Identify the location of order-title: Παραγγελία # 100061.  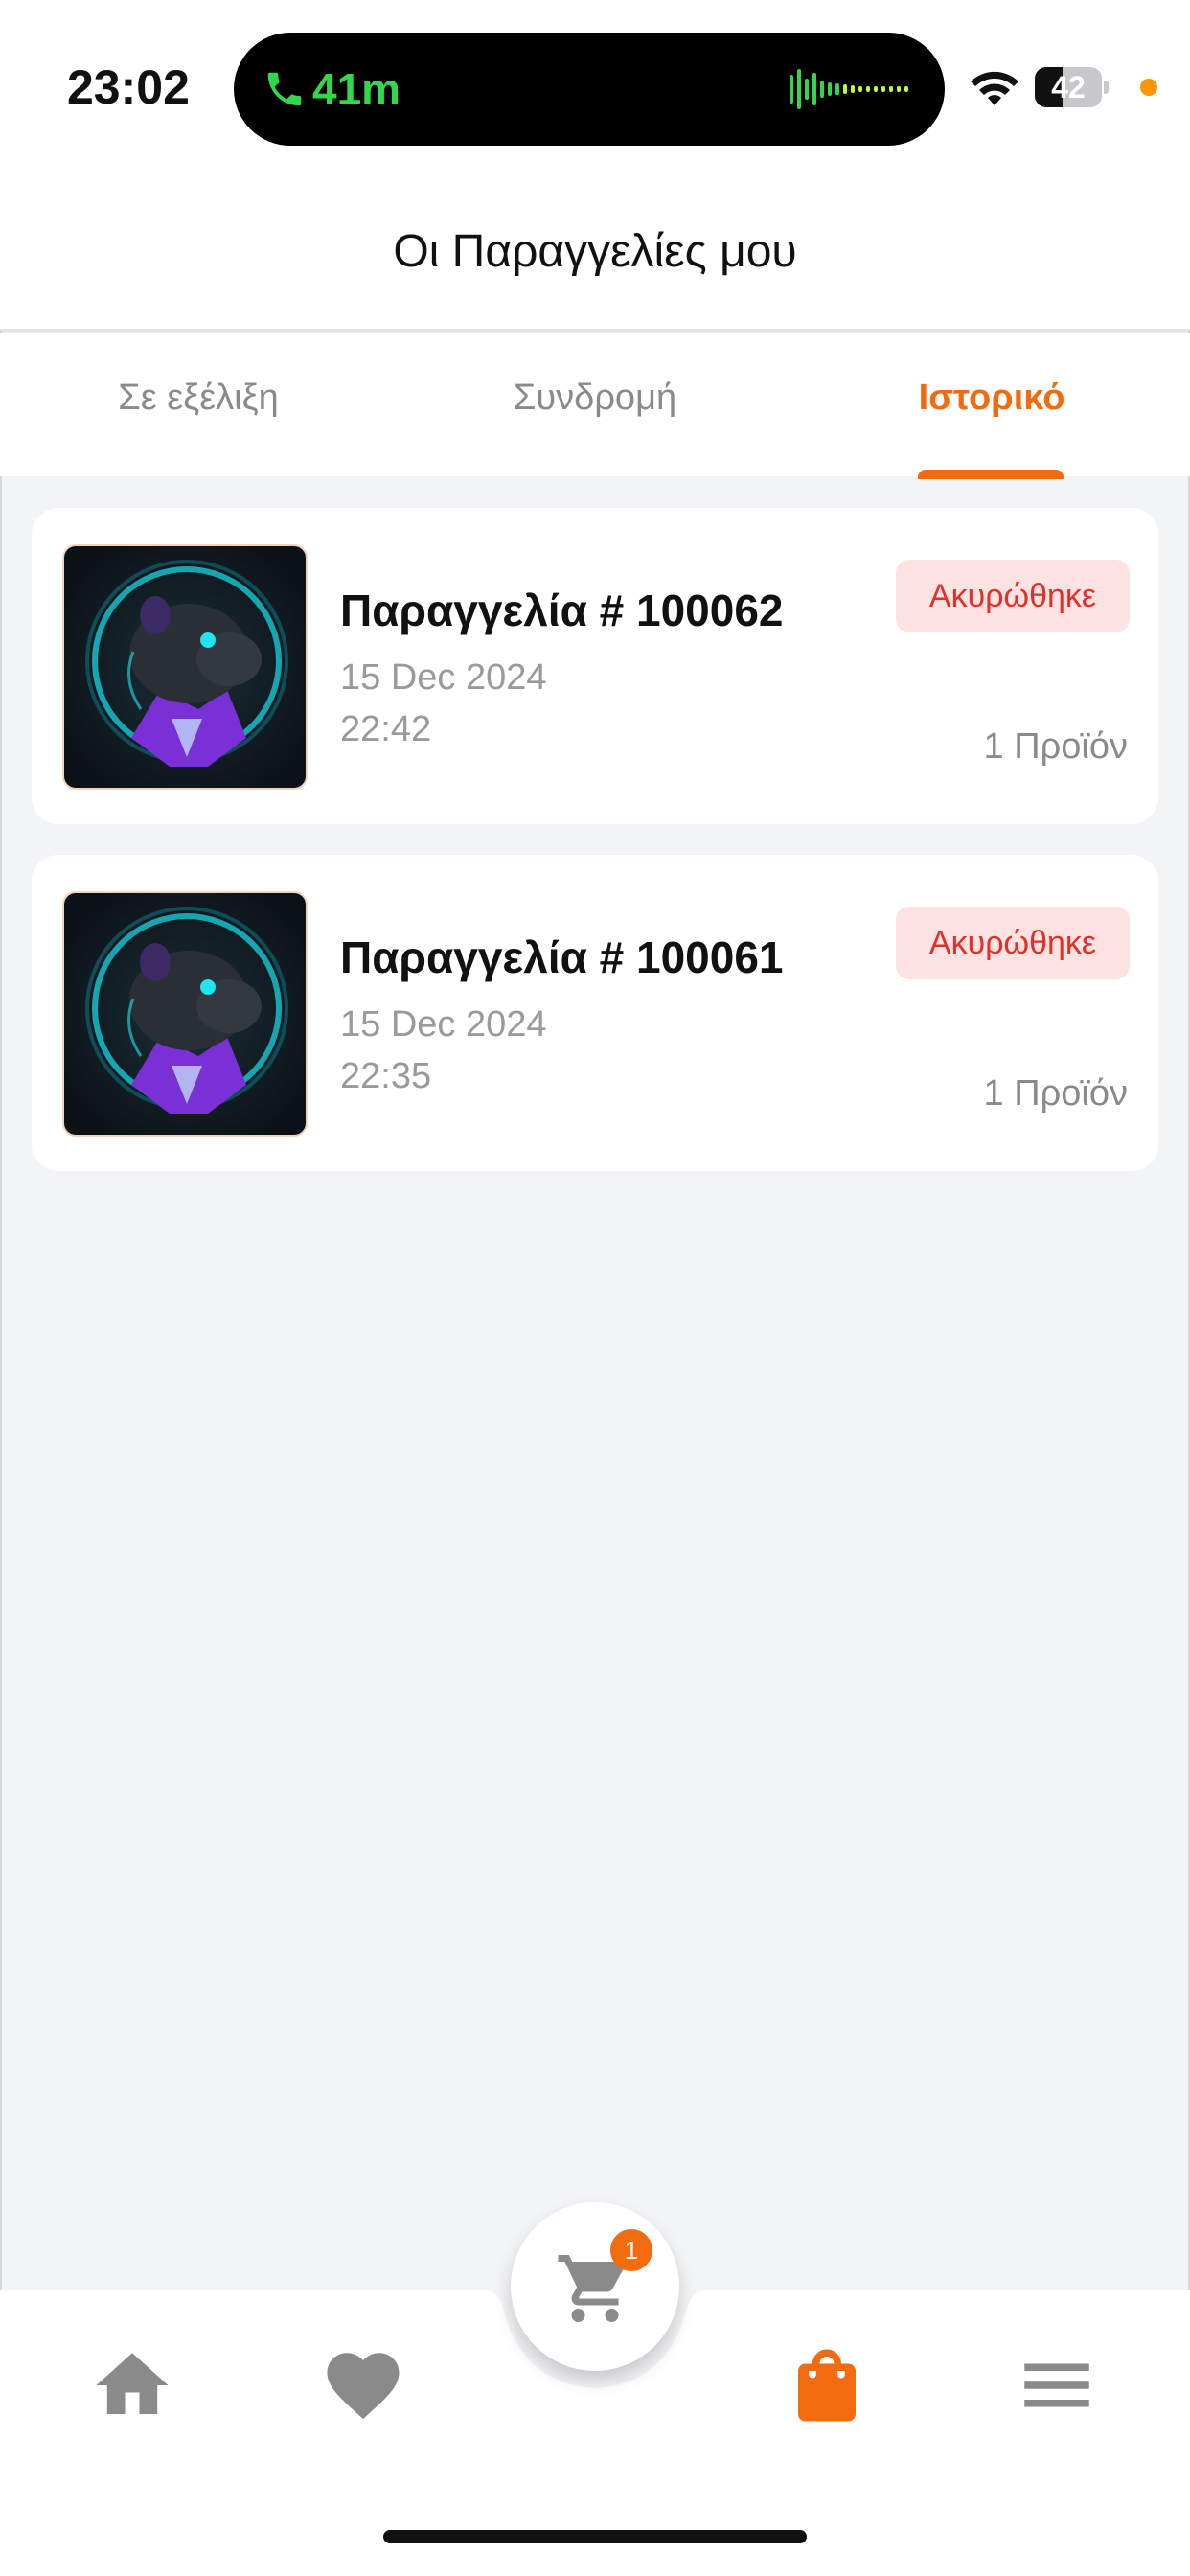
(562, 957).